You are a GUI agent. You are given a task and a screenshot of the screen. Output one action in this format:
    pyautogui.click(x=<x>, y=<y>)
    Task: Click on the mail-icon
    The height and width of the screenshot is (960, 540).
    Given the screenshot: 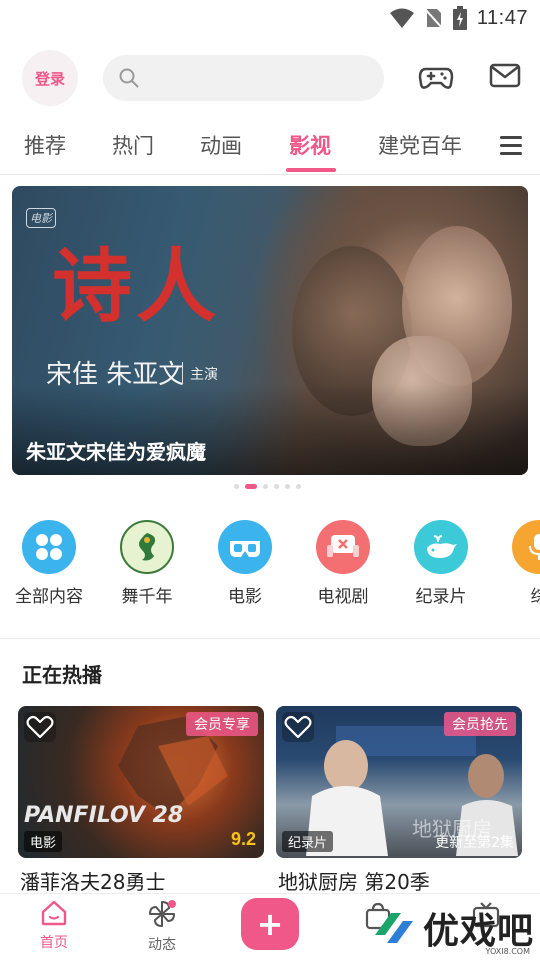 What is the action you would take?
    pyautogui.click(x=505, y=76)
    